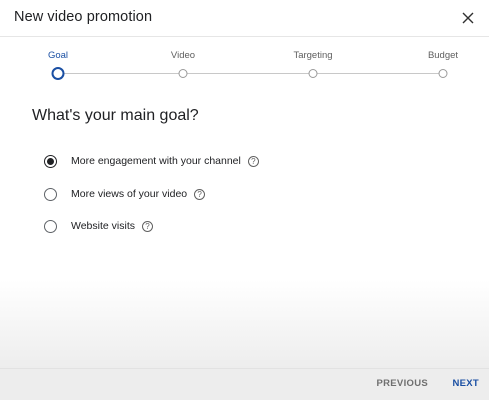 The width and height of the screenshot is (489, 400). Describe the element at coordinates (183, 73) in the screenshot. I see `step-video-dot` at that location.